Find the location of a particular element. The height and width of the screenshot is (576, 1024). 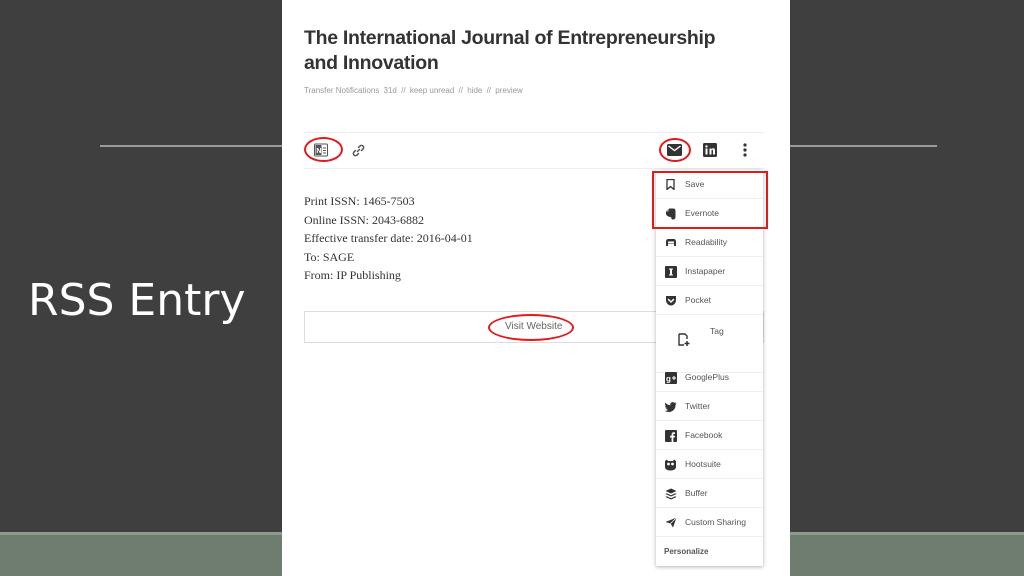

mail-icon is located at coordinates (674, 150).